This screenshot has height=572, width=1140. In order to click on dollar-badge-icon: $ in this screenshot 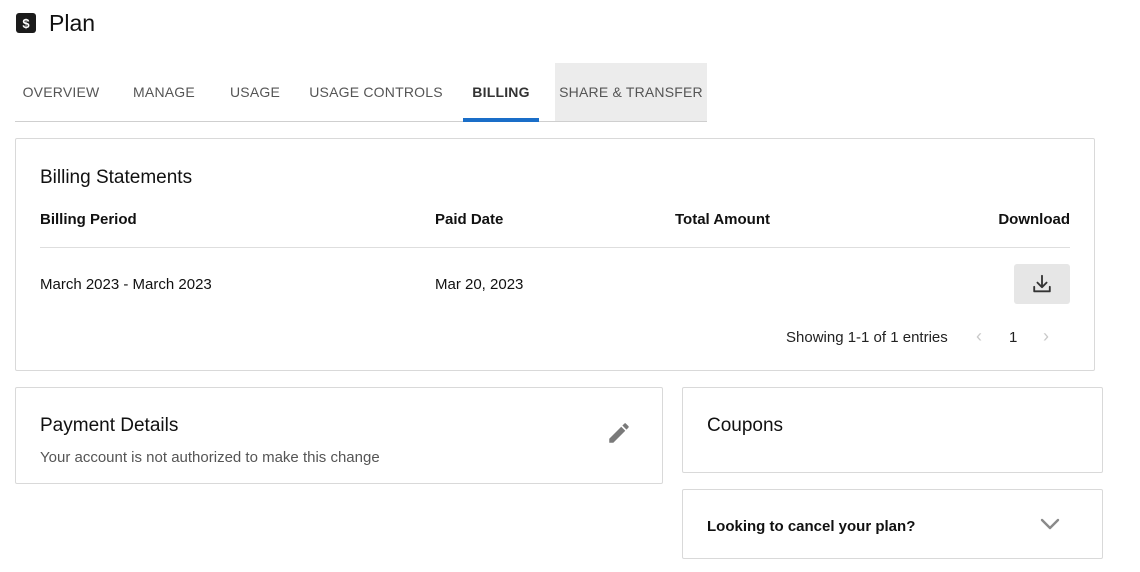, I will do `click(26, 23)`.